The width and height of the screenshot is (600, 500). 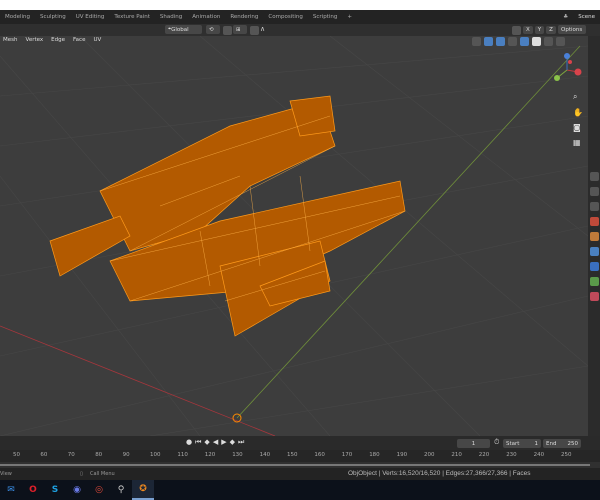 I want to click on frame-tick-label: 120, so click(x=210, y=455).